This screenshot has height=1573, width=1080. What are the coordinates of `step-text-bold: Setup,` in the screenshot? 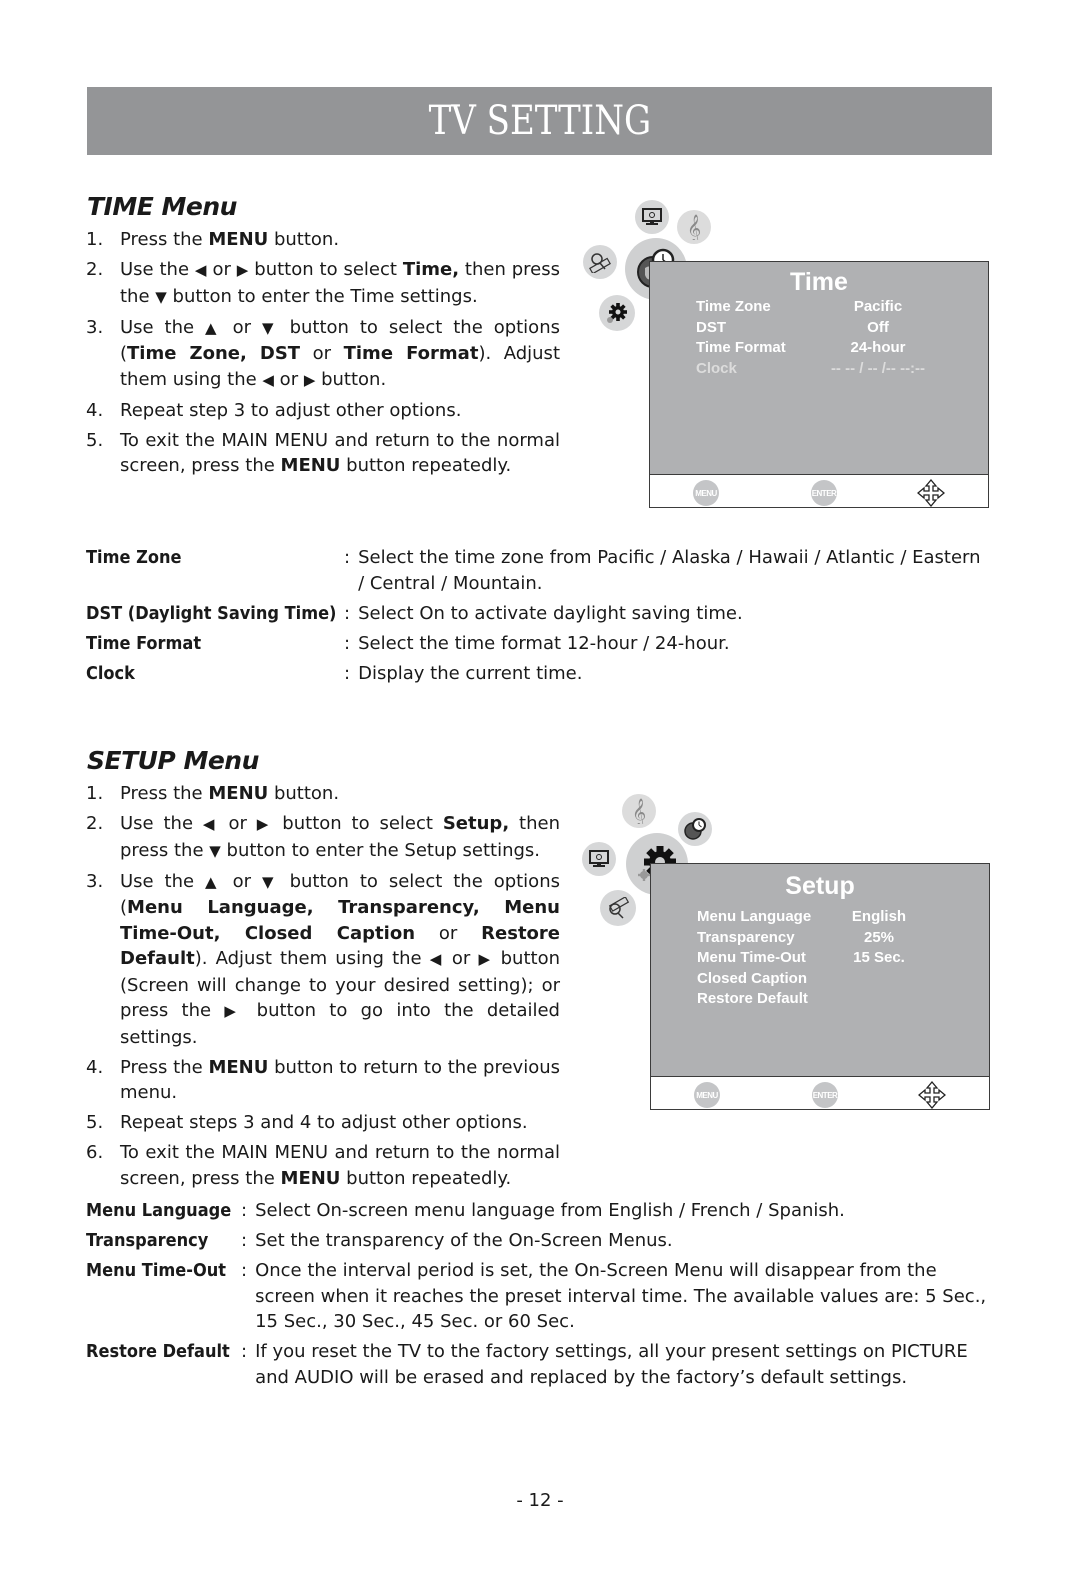 It's located at (476, 823).